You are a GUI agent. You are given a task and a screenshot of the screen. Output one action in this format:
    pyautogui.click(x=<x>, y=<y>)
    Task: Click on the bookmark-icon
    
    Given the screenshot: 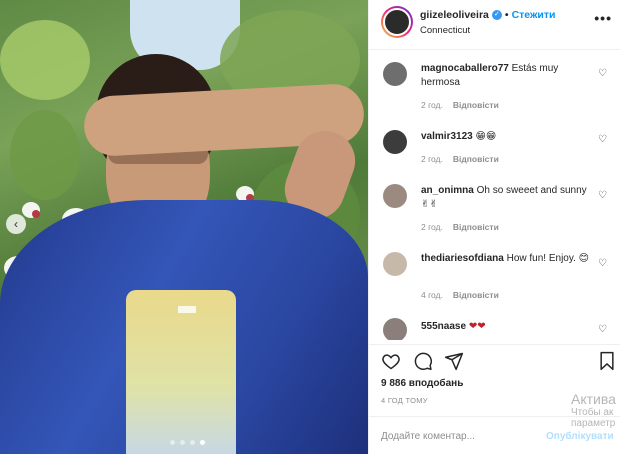 What is the action you would take?
    pyautogui.click(x=607, y=361)
    